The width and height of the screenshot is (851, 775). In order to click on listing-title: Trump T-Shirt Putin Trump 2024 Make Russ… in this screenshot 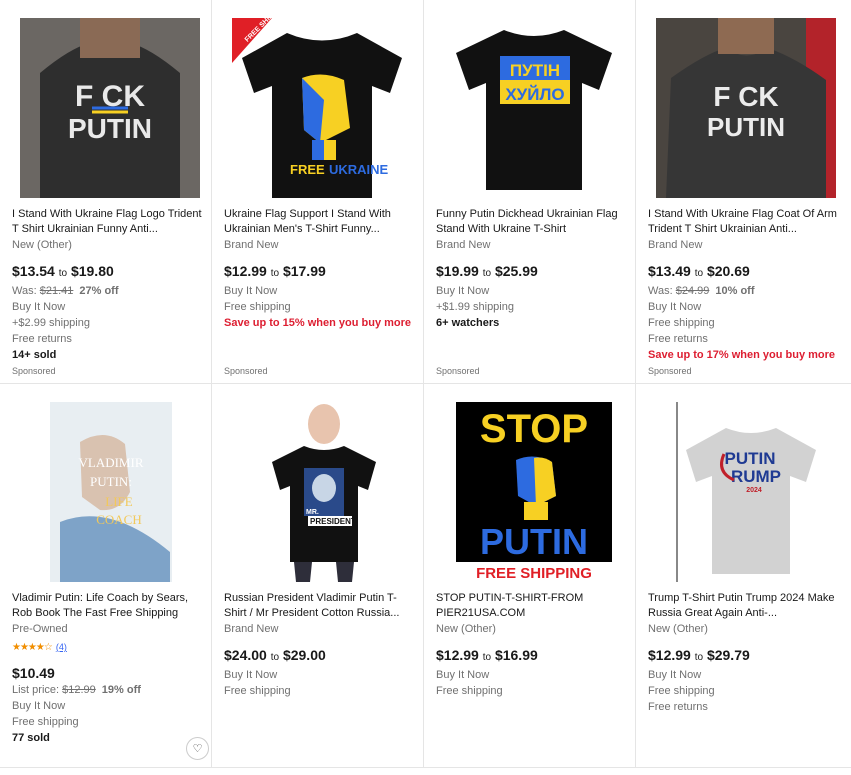, I will do `click(745, 606)`.